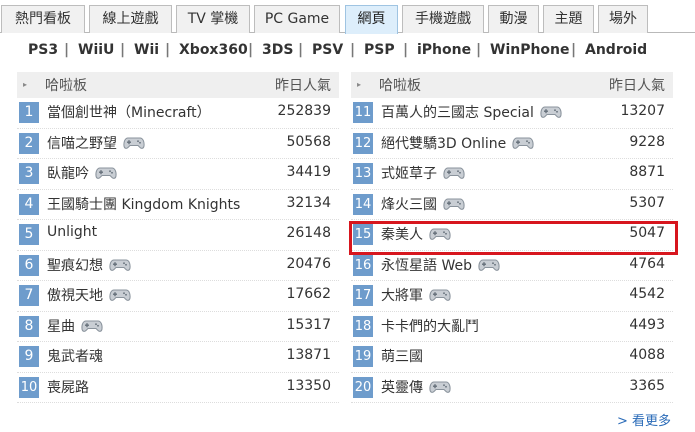 The height and width of the screenshot is (432, 695). I want to click on platform-link-winphone: WinPhone, so click(530, 50).